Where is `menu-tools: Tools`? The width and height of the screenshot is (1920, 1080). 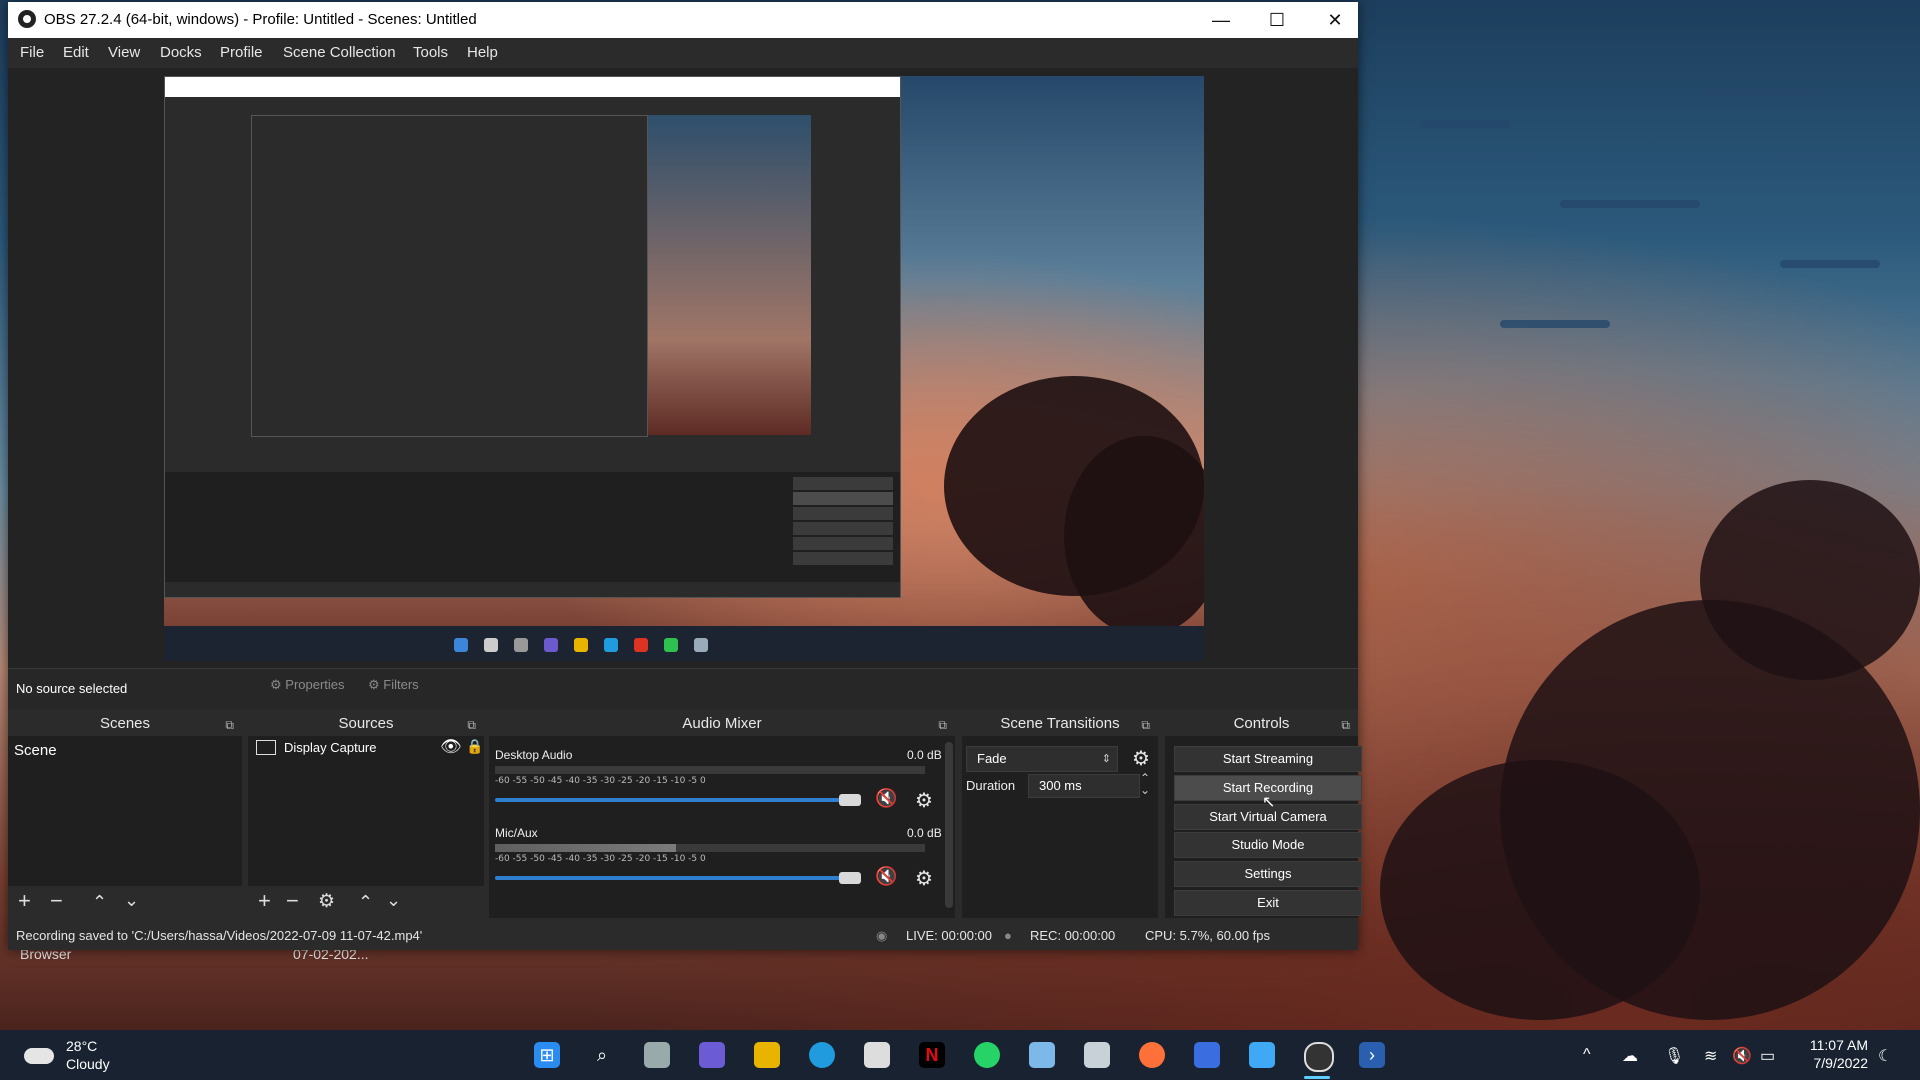 menu-tools: Tools is located at coordinates (430, 52).